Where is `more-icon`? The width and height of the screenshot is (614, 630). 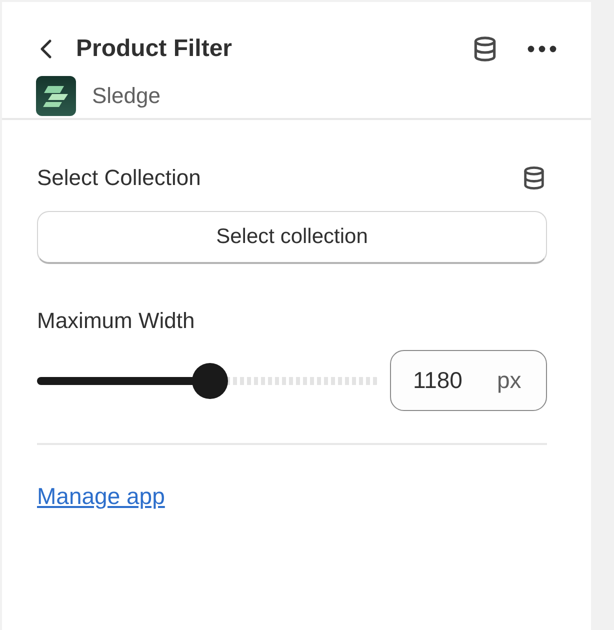 more-icon is located at coordinates (542, 49).